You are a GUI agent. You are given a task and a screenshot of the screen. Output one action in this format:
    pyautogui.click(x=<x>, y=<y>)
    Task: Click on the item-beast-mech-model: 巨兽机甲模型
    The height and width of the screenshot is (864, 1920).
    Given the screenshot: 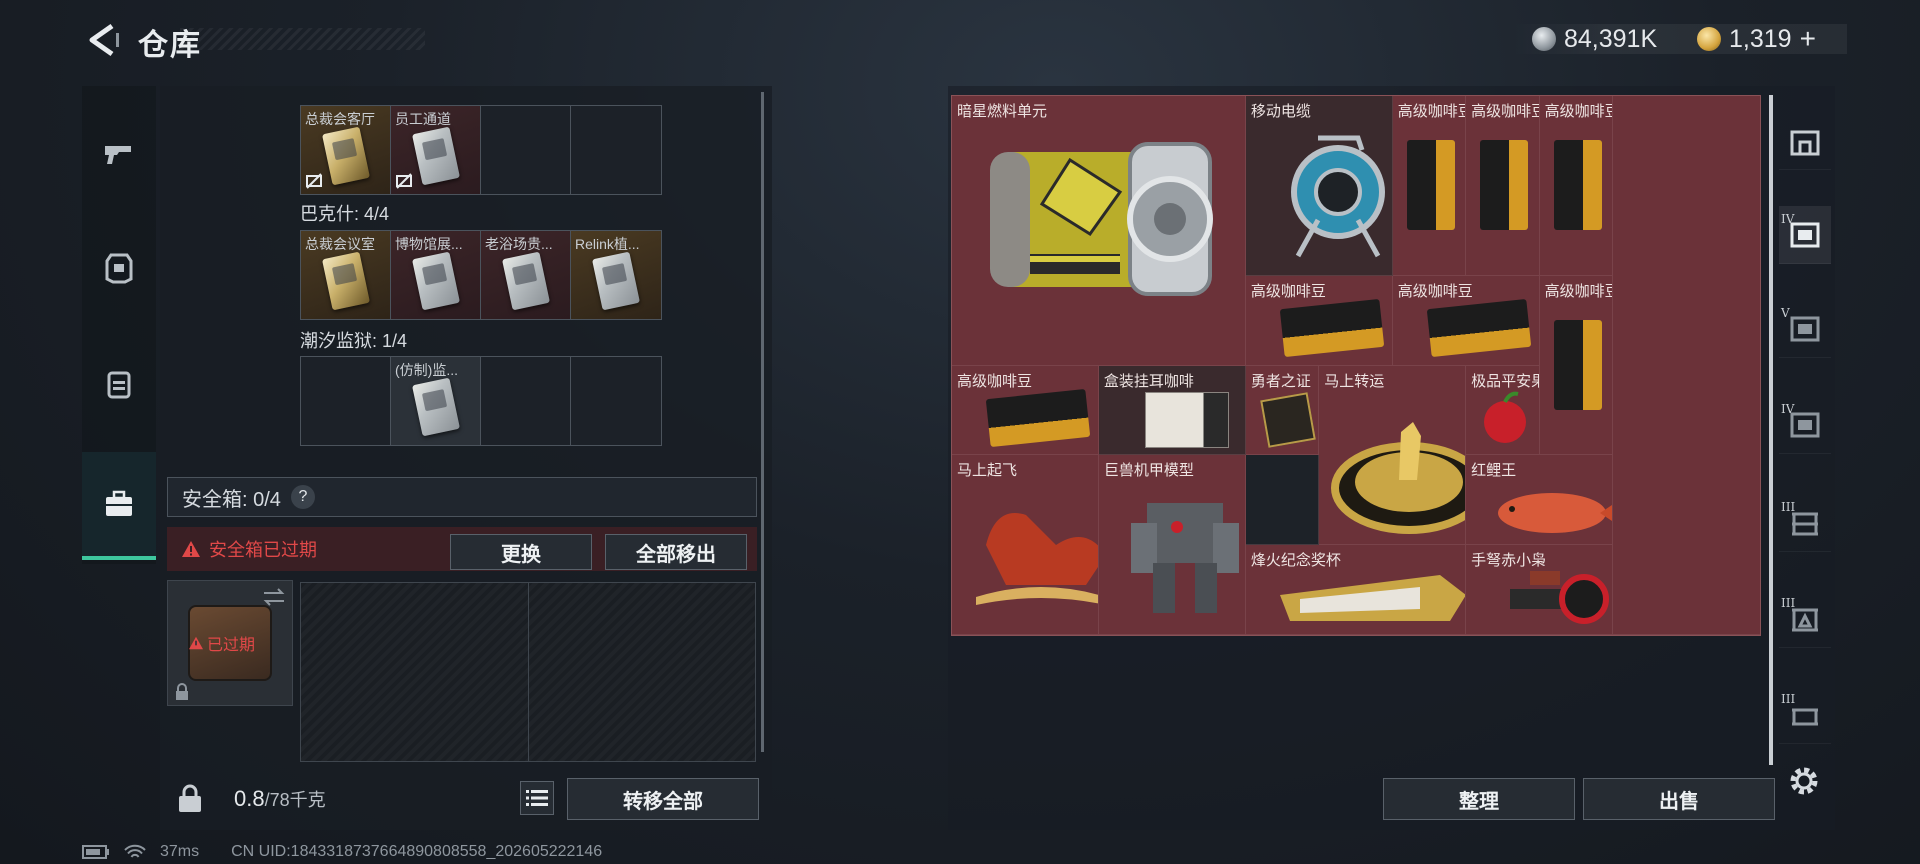 What is the action you would take?
    pyautogui.click(x=1172, y=545)
    